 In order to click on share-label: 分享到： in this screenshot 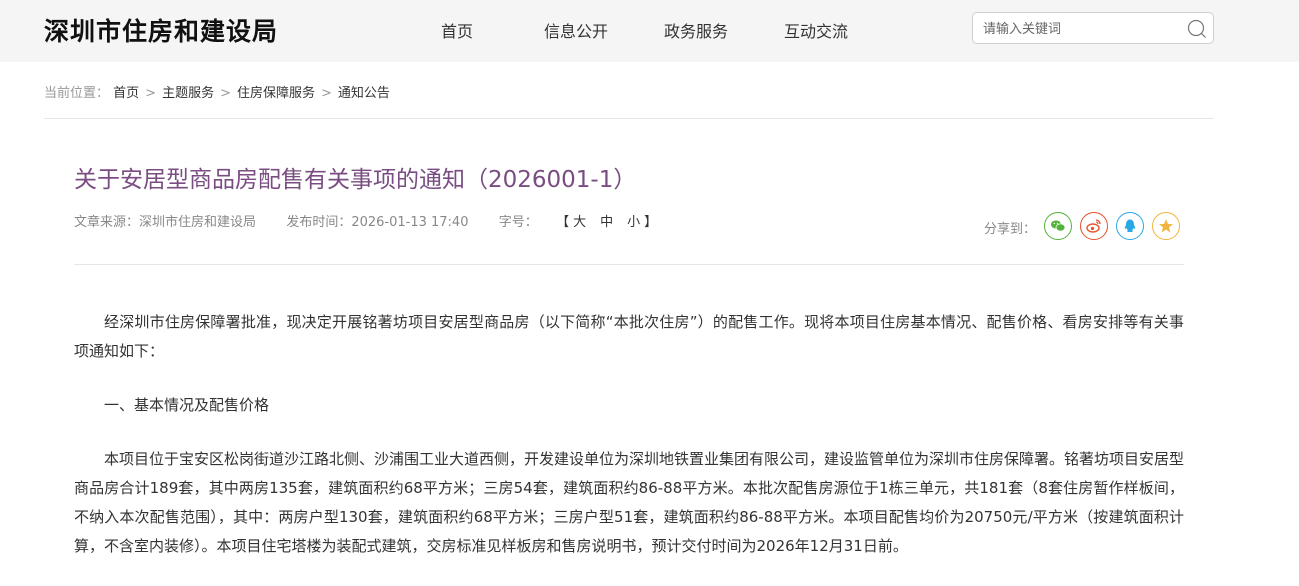, I will do `click(1010, 229)`.